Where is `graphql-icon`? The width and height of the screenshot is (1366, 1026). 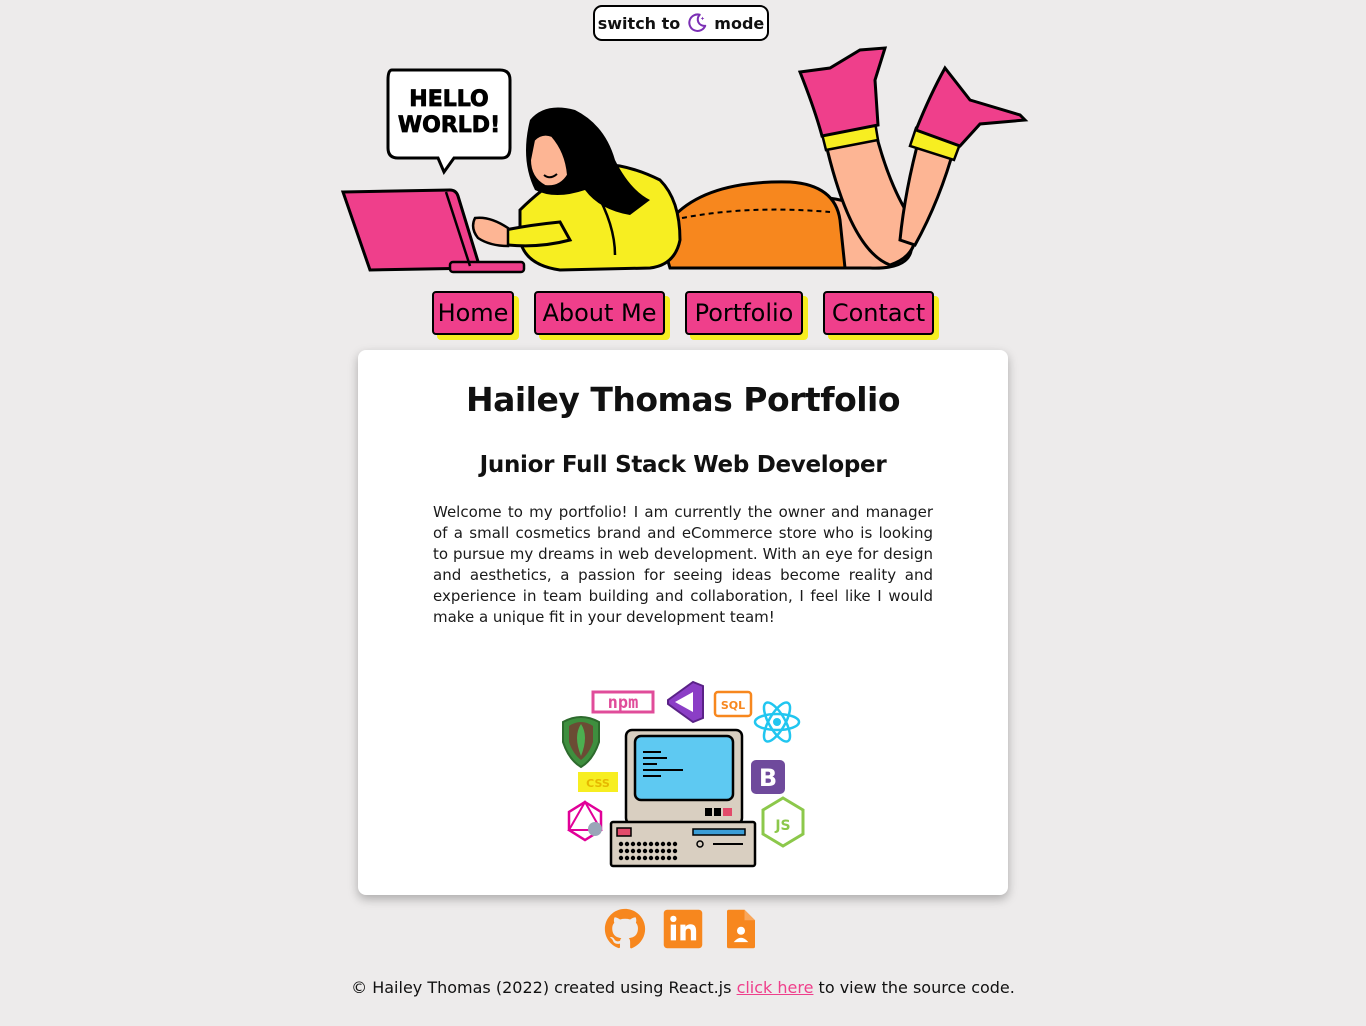 graphql-icon is located at coordinates (585, 820).